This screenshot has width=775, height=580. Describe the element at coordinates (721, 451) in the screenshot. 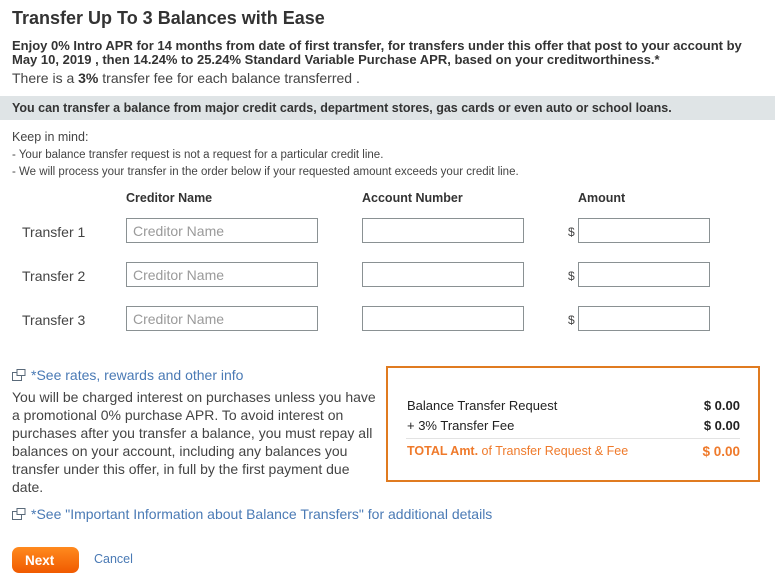

I see `summary-total-value: $ 0.00` at that location.